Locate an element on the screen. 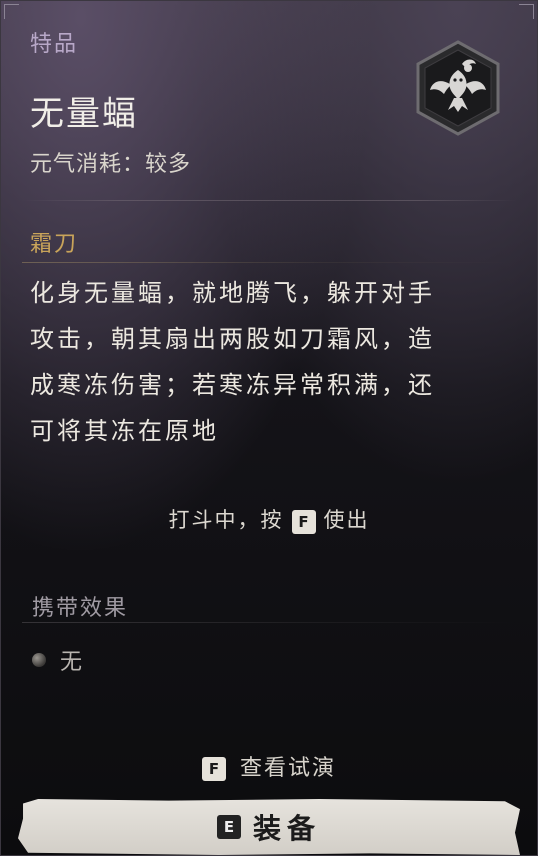 This screenshot has width=538, height=856. skill-divider is located at coordinates (269, 262).